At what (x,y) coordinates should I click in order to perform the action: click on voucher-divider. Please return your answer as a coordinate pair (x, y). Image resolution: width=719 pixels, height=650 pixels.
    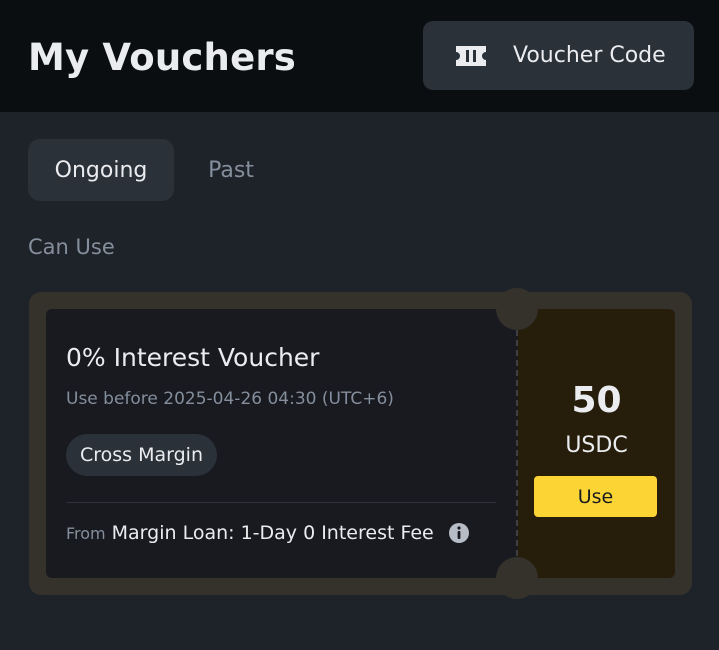
    Looking at the image, I should click on (281, 502).